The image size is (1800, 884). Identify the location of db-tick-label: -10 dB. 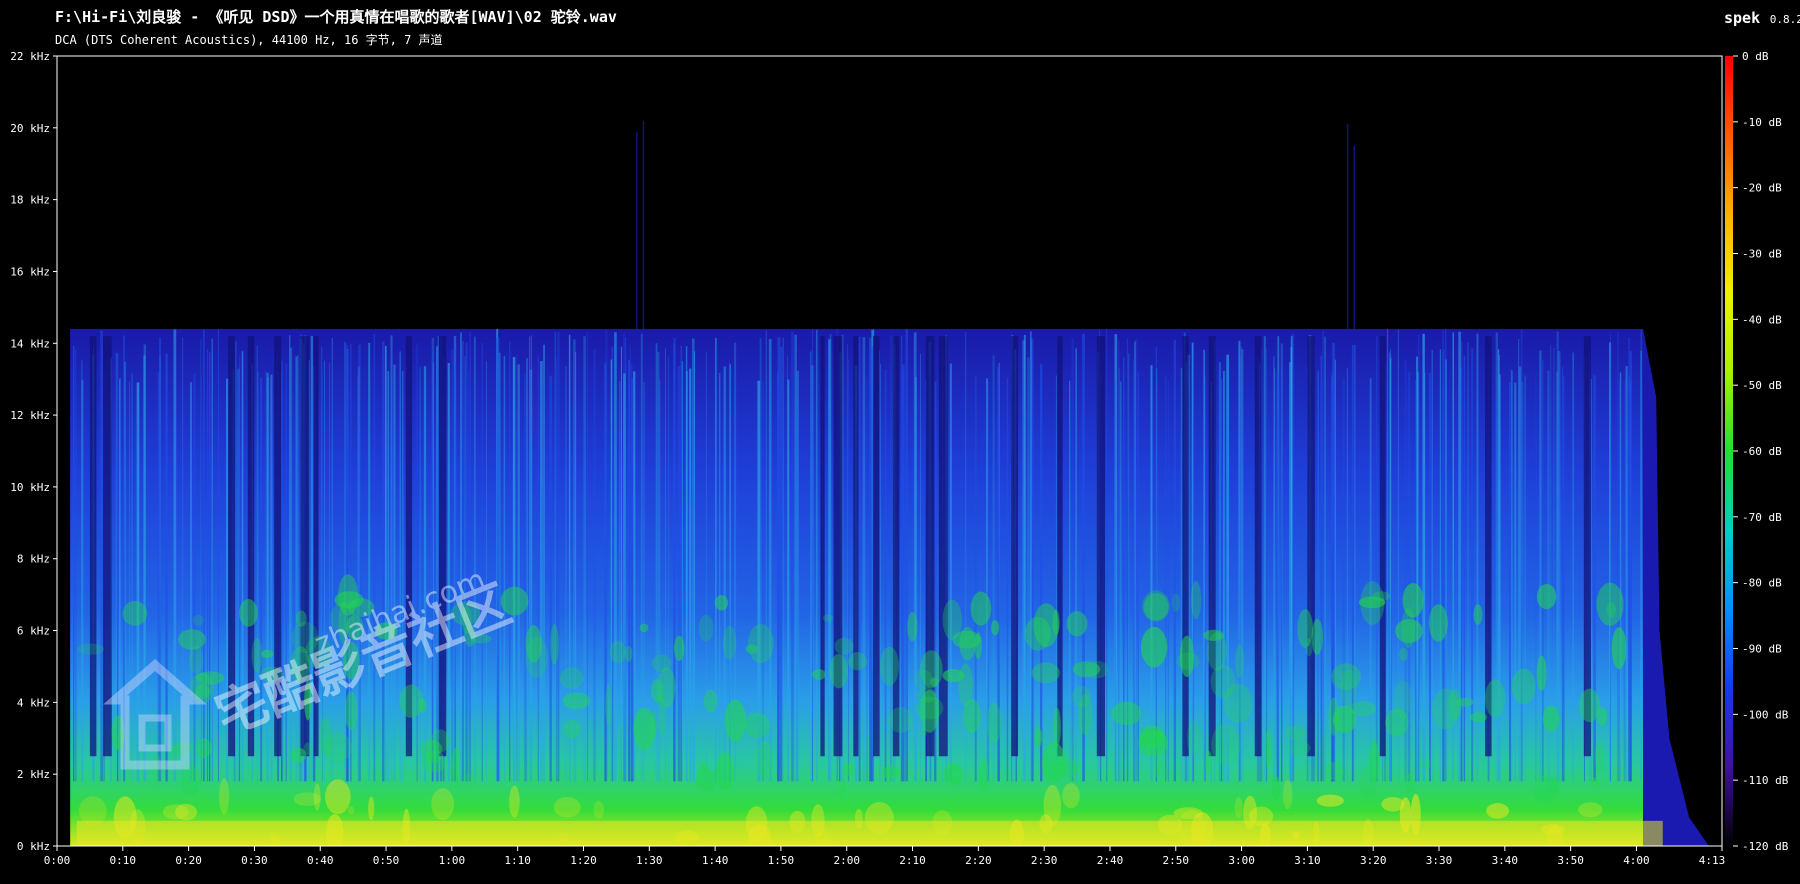
(1762, 122).